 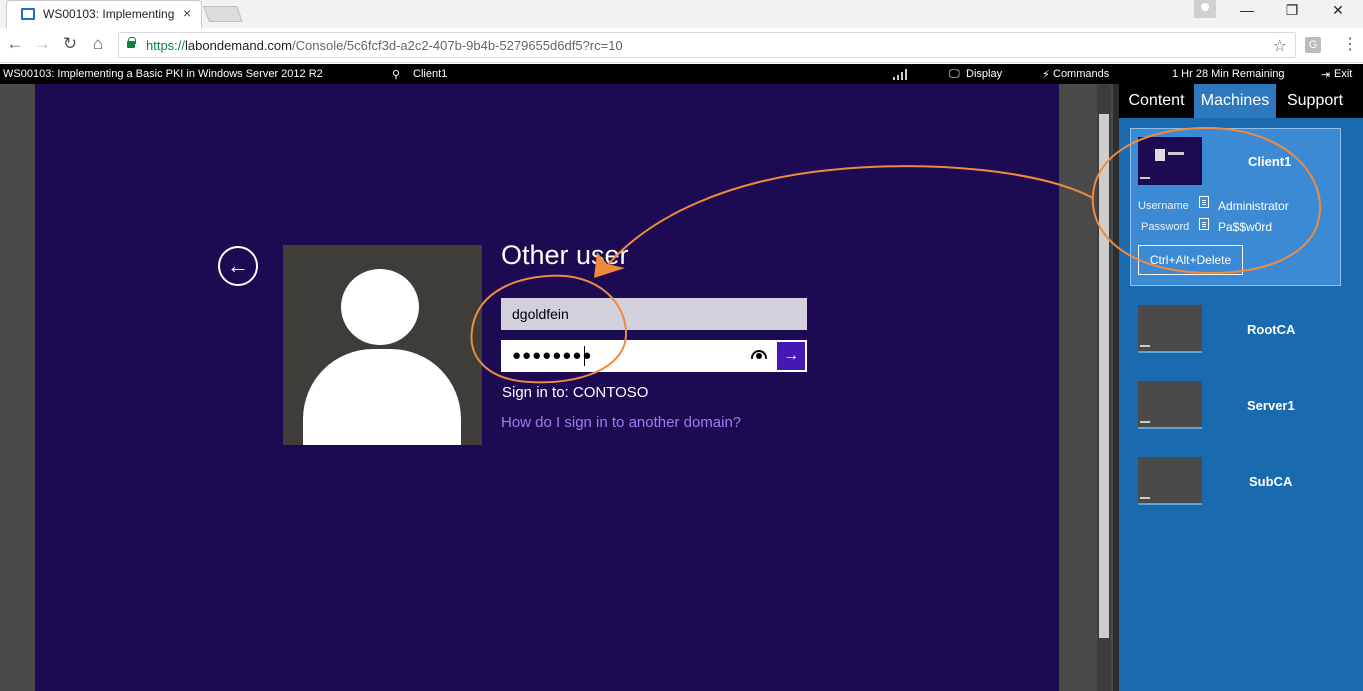 I want to click on tab-close-icon: ×, so click(x=187, y=13).